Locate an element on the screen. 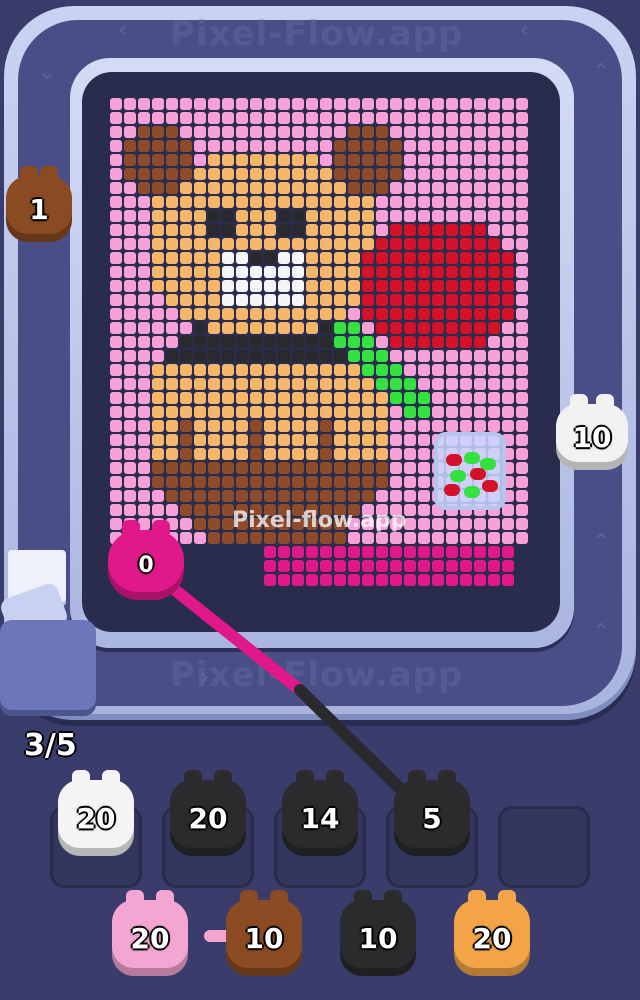 The image size is (640, 1000). launcher-pig-magenta: 0 is located at coordinates (146, 560).